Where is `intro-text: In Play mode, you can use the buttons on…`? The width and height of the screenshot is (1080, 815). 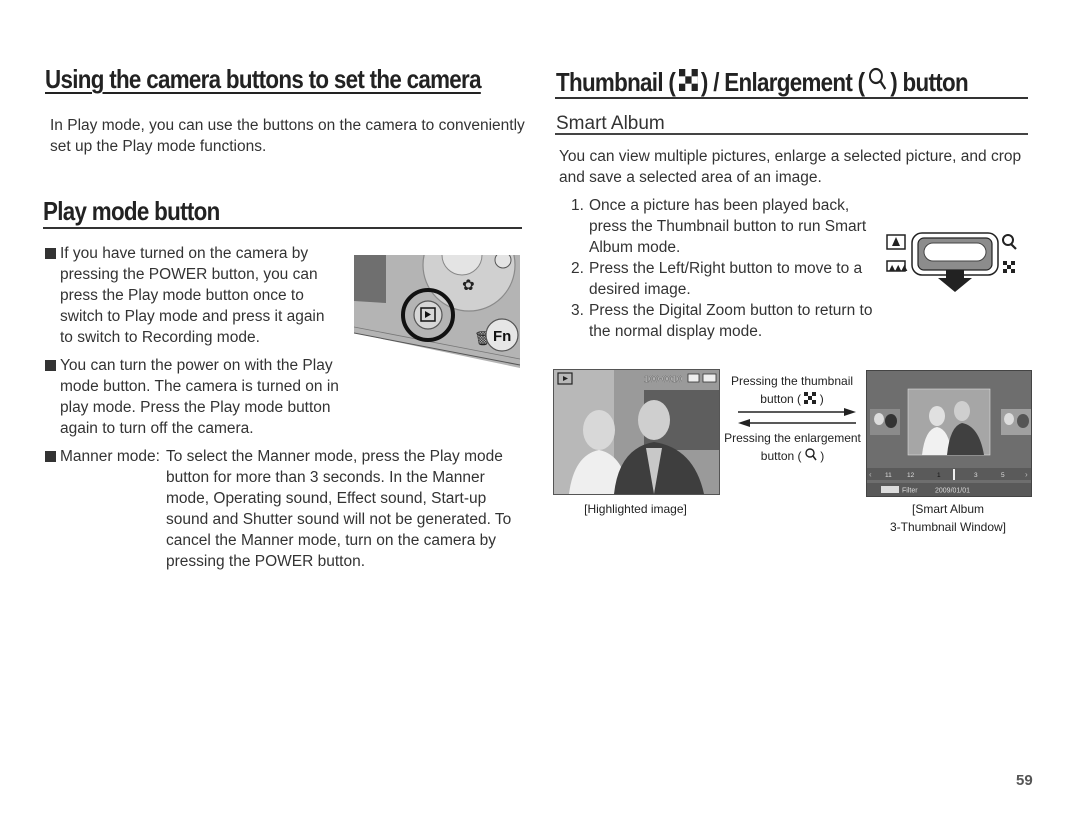
intro-text: In Play mode, you can use the buttons on… is located at coordinates (287, 136).